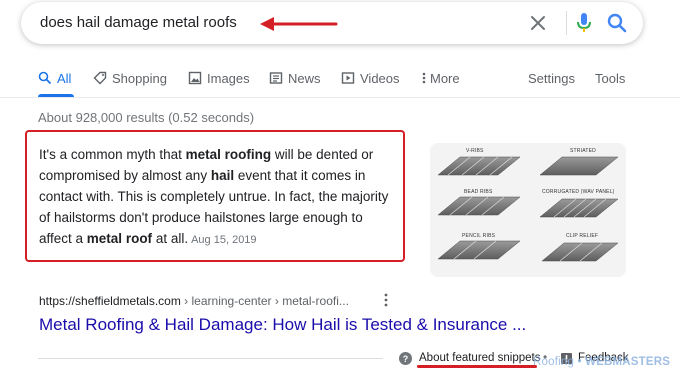 Image resolution: width=680 pixels, height=380 pixels. I want to click on annotation-arrow-icon, so click(299, 24).